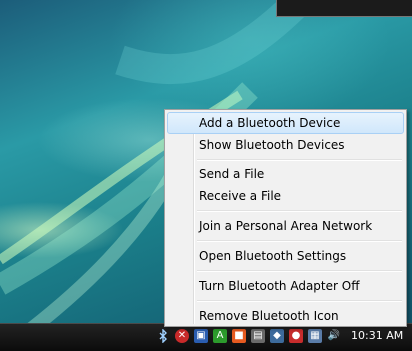  I want to click on menu-item-show-devices: Show Bluetooth Devices, so click(285, 145).